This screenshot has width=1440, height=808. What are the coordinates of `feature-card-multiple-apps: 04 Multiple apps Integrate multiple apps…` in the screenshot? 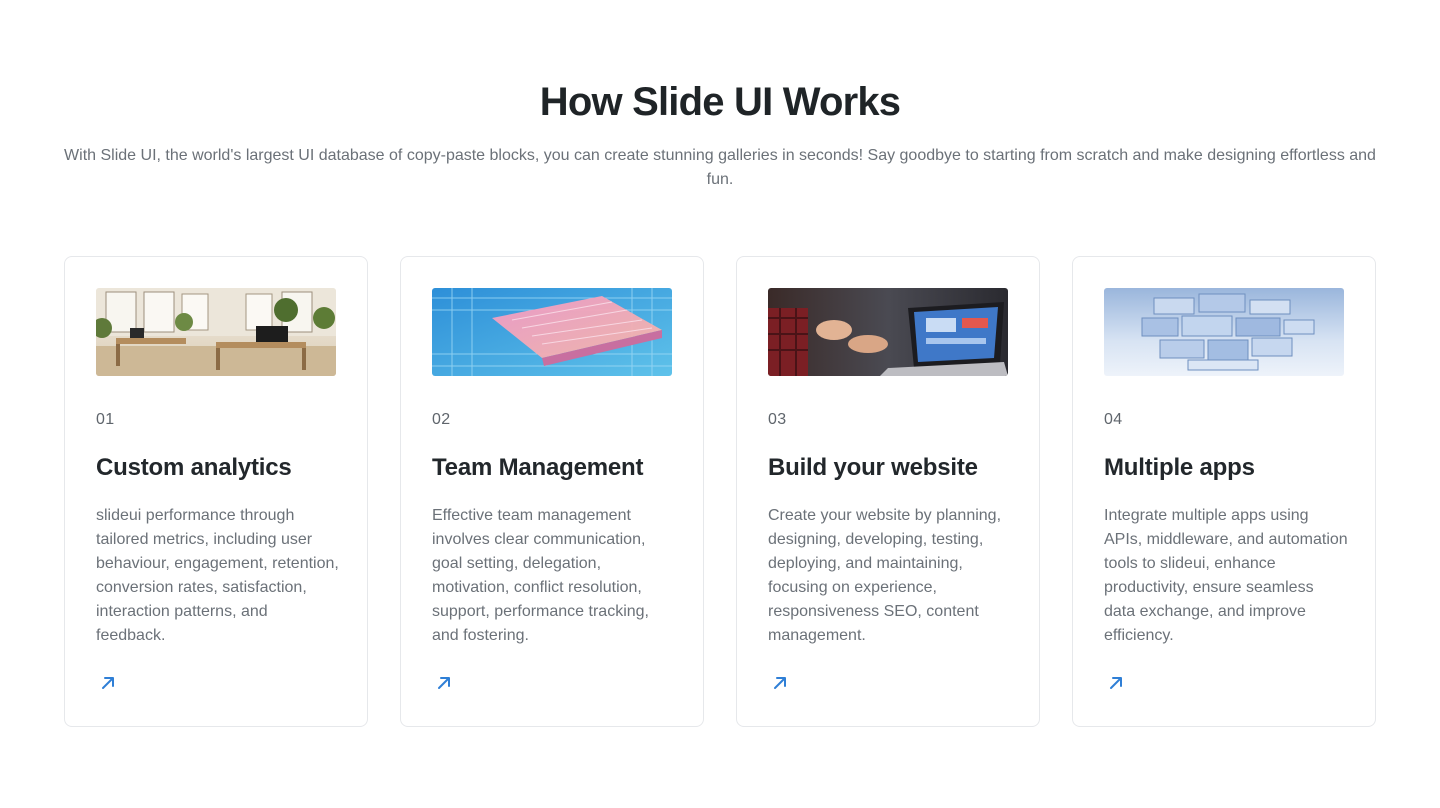 It's located at (1224, 491).